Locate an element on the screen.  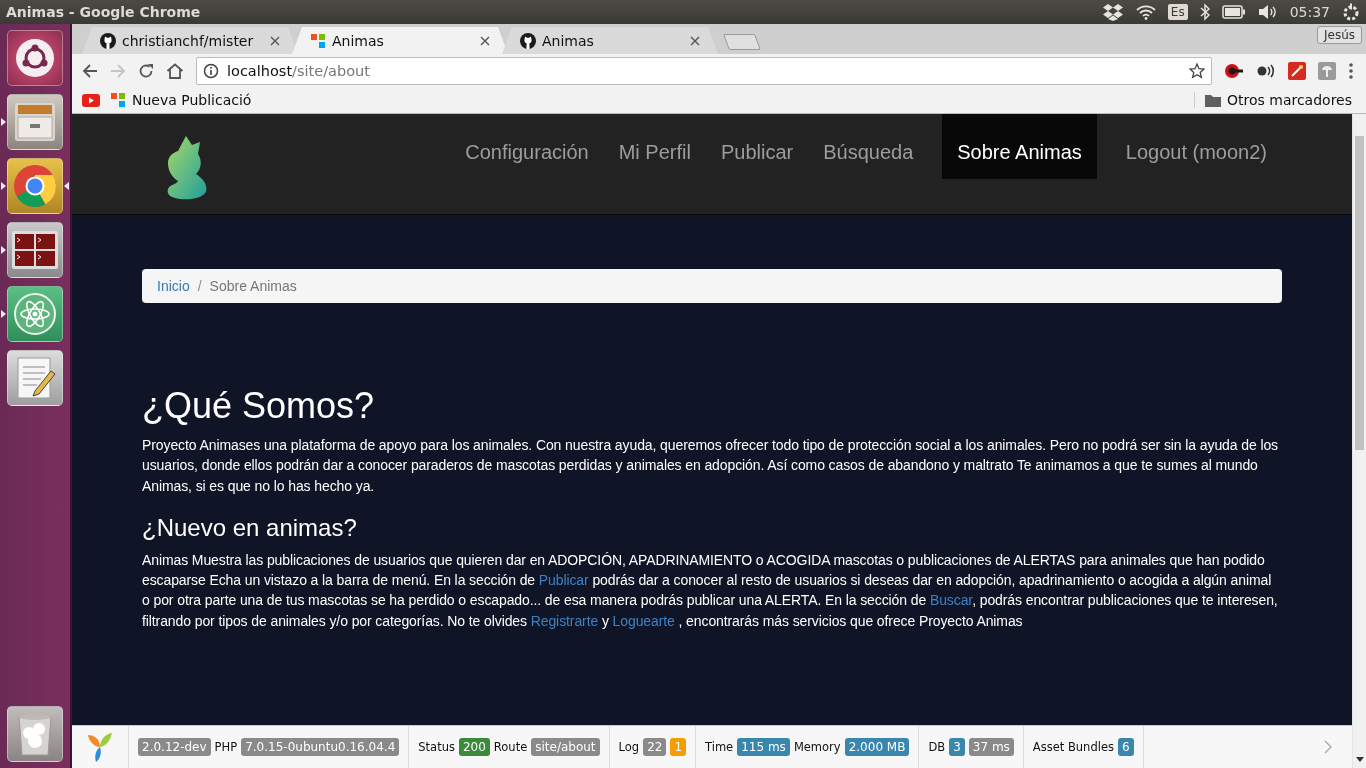
profile-button: Jesús is located at coordinates (1339, 35).